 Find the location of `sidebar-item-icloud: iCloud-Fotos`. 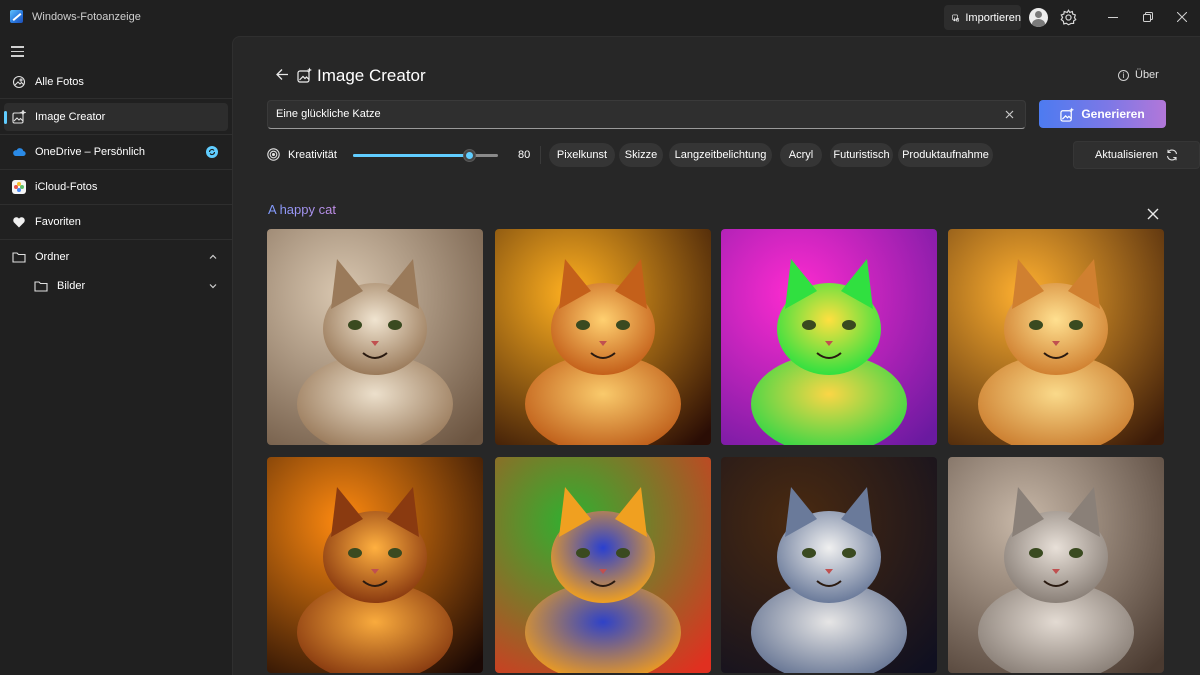

sidebar-item-icloud: iCloud-Fotos is located at coordinates (116, 187).